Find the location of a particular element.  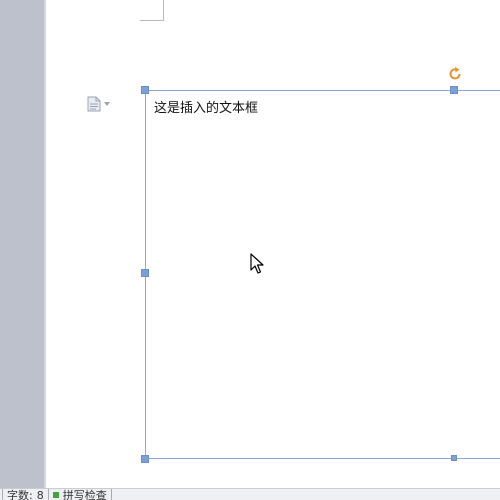

resize-handle-top-left is located at coordinates (145, 90).